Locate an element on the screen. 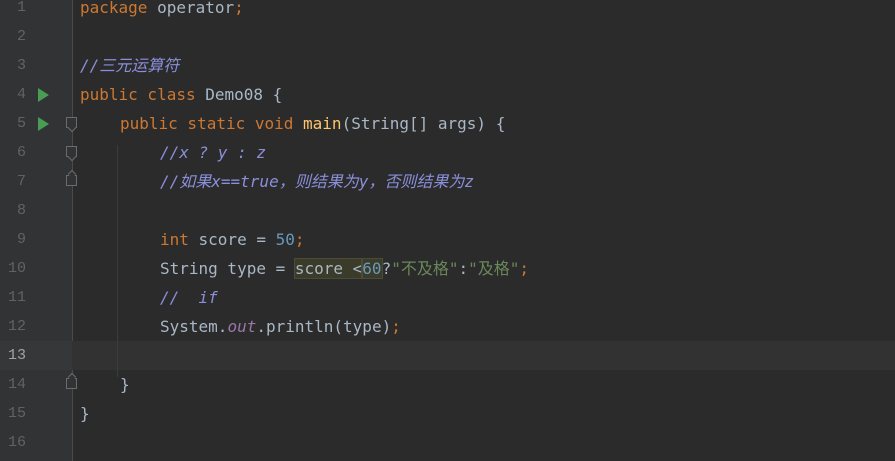 This screenshot has height=461, width=895. code-text: public class Demo08 { is located at coordinates (181, 94).